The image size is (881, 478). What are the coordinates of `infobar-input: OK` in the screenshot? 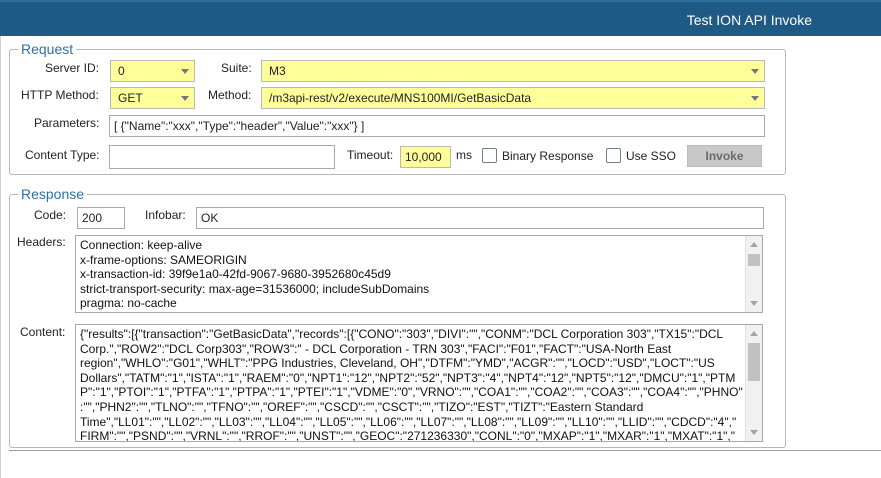 It's located at (480, 218).